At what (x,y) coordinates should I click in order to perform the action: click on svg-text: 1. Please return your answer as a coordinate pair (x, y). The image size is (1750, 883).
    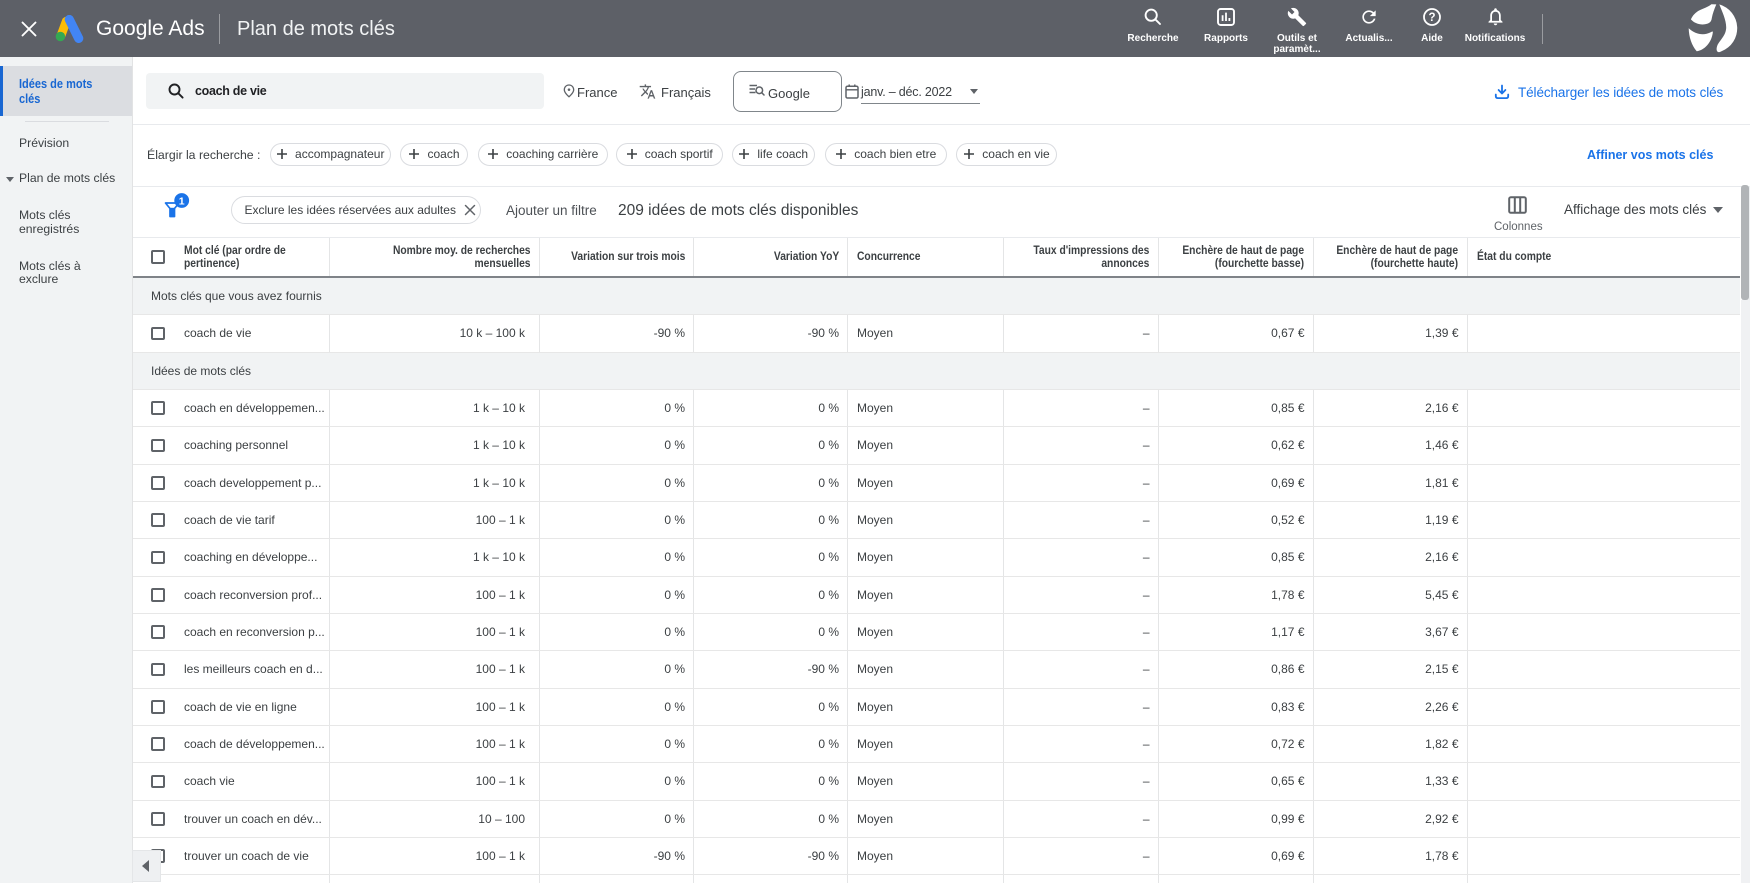
    Looking at the image, I should click on (182, 201).